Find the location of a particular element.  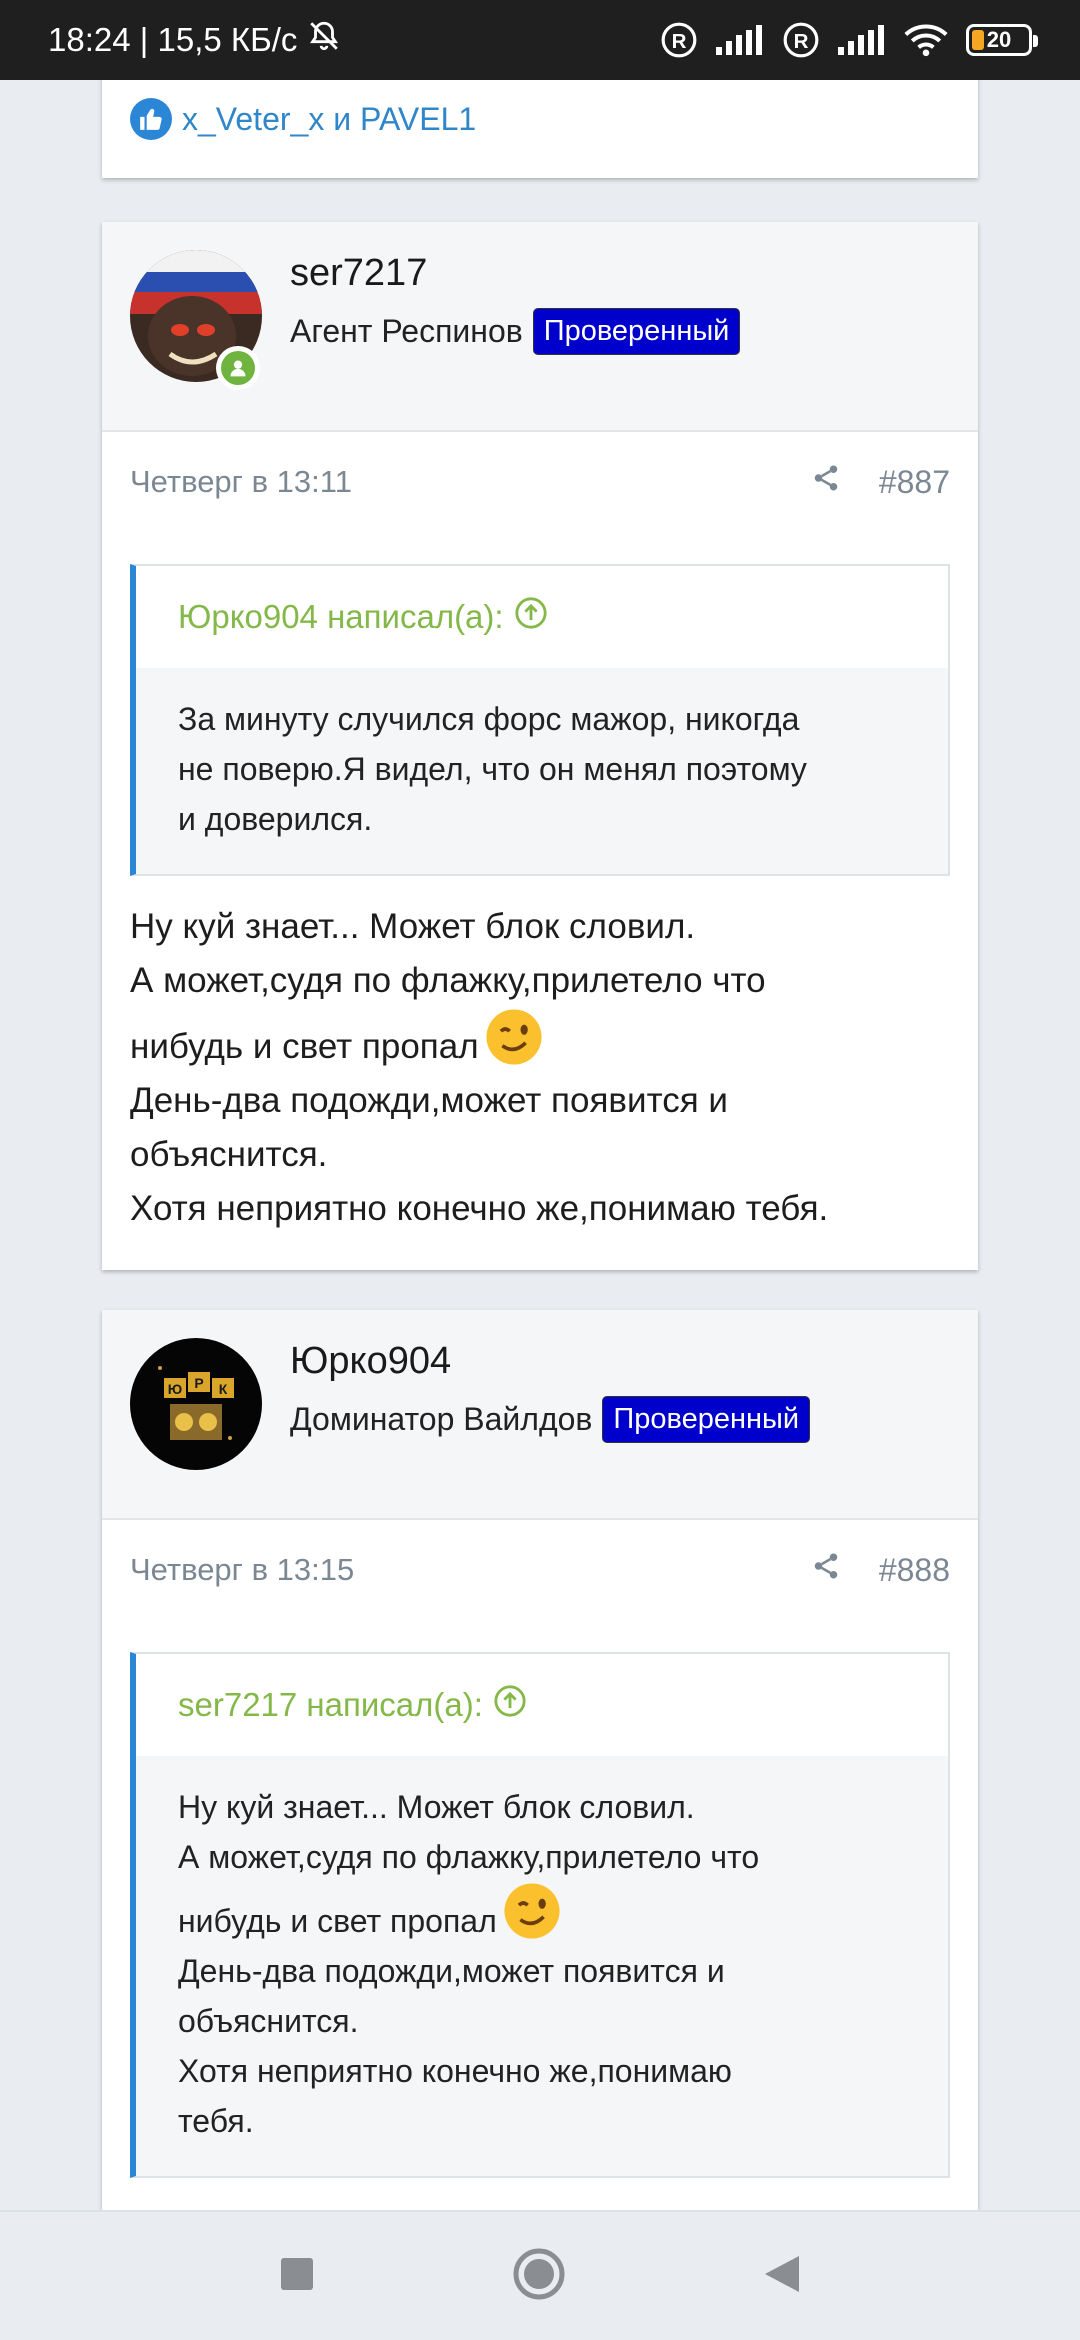

status-left: 18:24 | 15,5 КБ/с is located at coordinates (194, 40).